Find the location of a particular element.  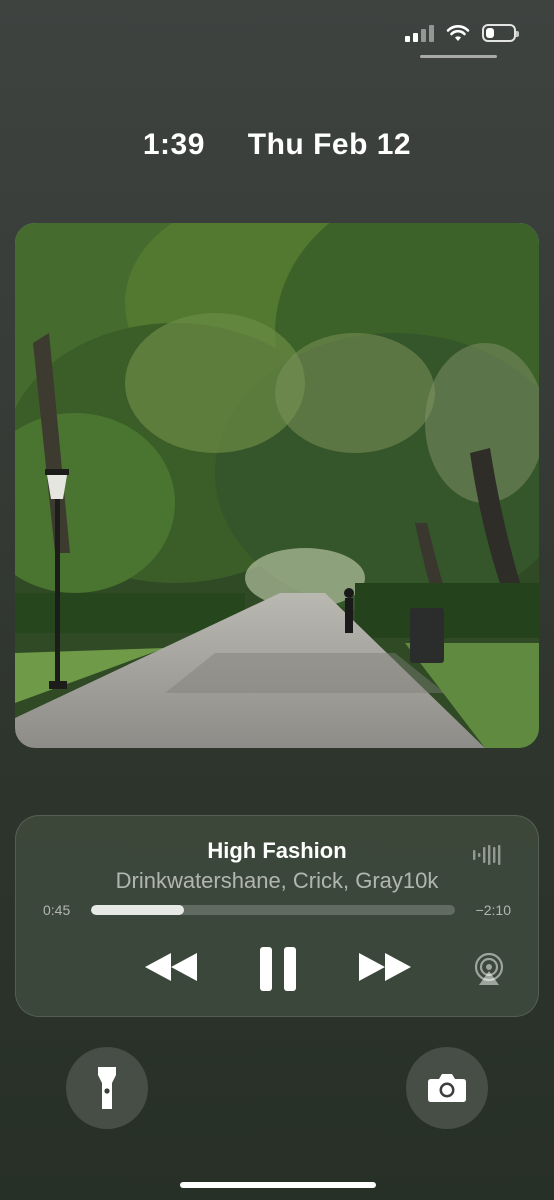

camera-icon is located at coordinates (447, 1088).